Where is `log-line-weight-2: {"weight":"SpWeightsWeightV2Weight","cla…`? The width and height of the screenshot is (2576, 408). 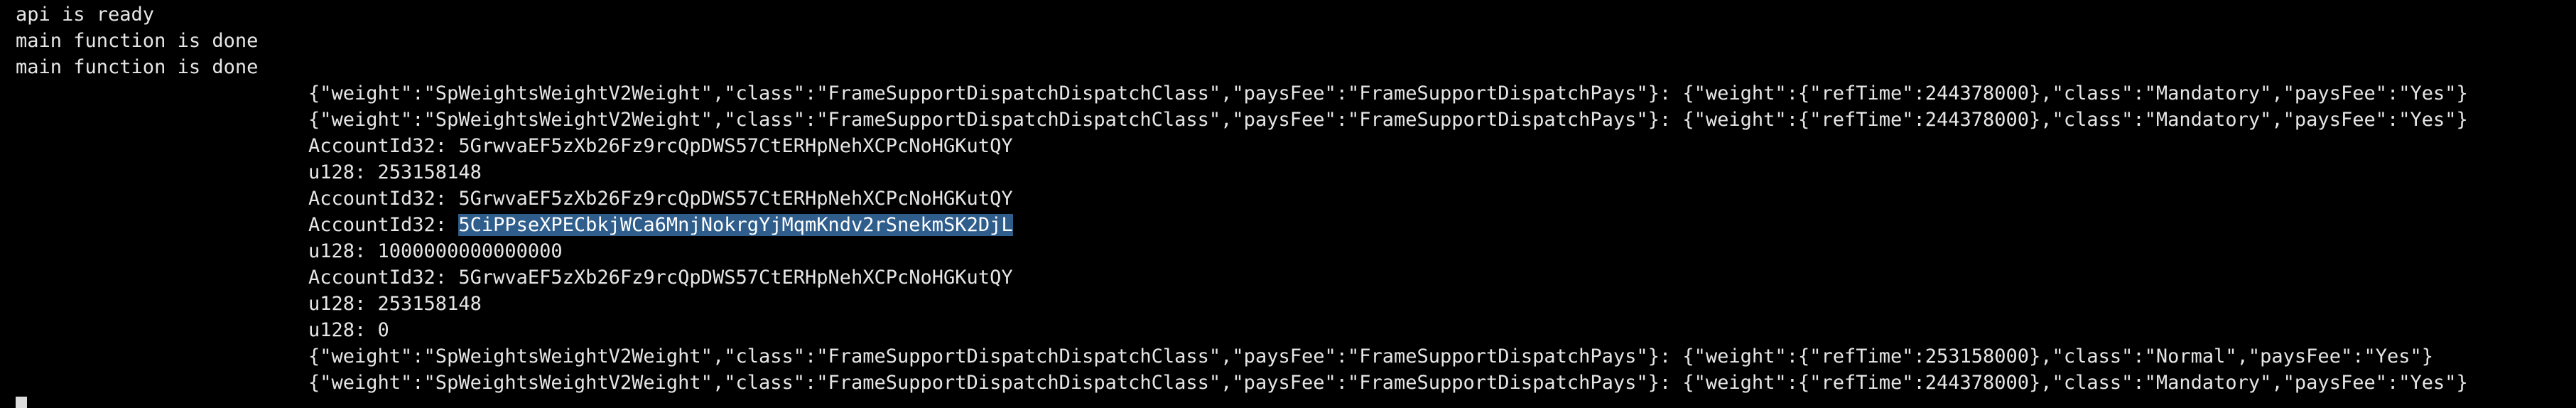 log-line-weight-2: {"weight":"SpWeightsWeightV2Weight","cla… is located at coordinates (1388, 120).